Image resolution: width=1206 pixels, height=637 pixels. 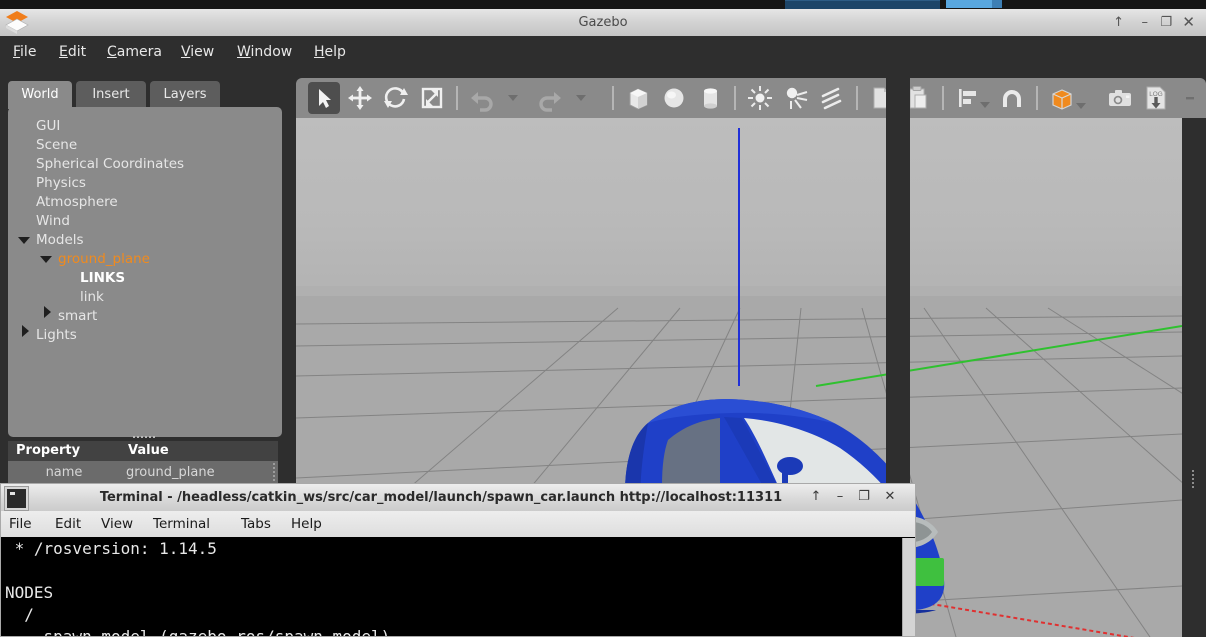 What do you see at coordinates (24, 240) in the screenshot?
I see `tree-expander-models-icon` at bounding box center [24, 240].